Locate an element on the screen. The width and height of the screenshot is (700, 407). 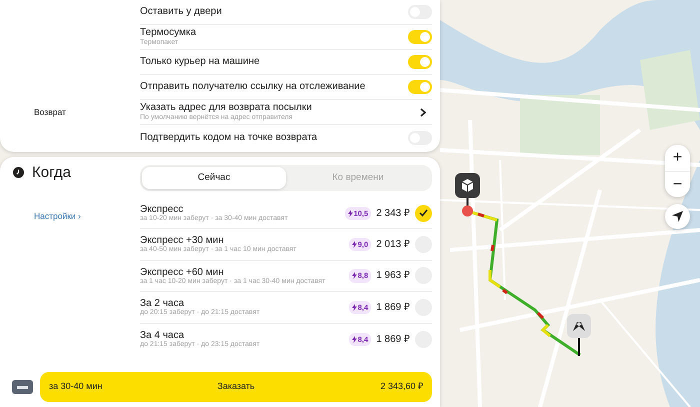
tariff-price: 1 963 ₽ is located at coordinates (393, 276).